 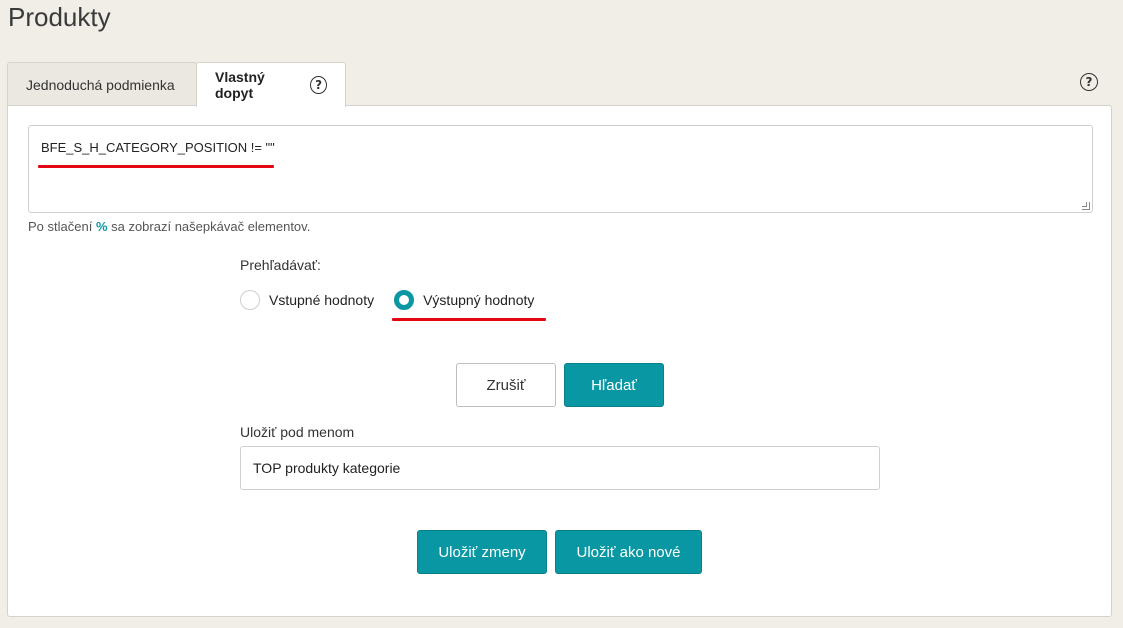 What do you see at coordinates (482, 552) in the screenshot?
I see `save-changes-button: Uložiť zmeny` at bounding box center [482, 552].